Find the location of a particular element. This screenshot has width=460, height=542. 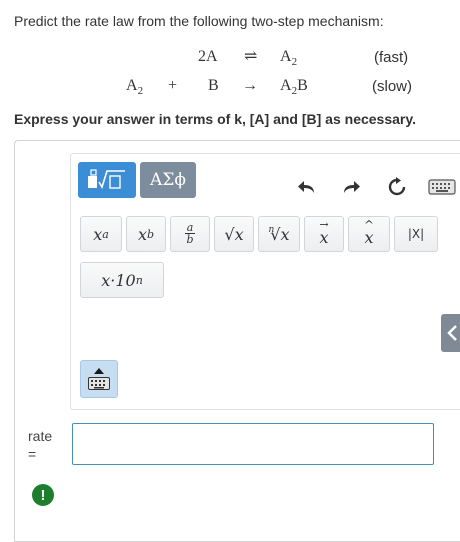

absolute-value-key-label: |X| is located at coordinates (416, 234).